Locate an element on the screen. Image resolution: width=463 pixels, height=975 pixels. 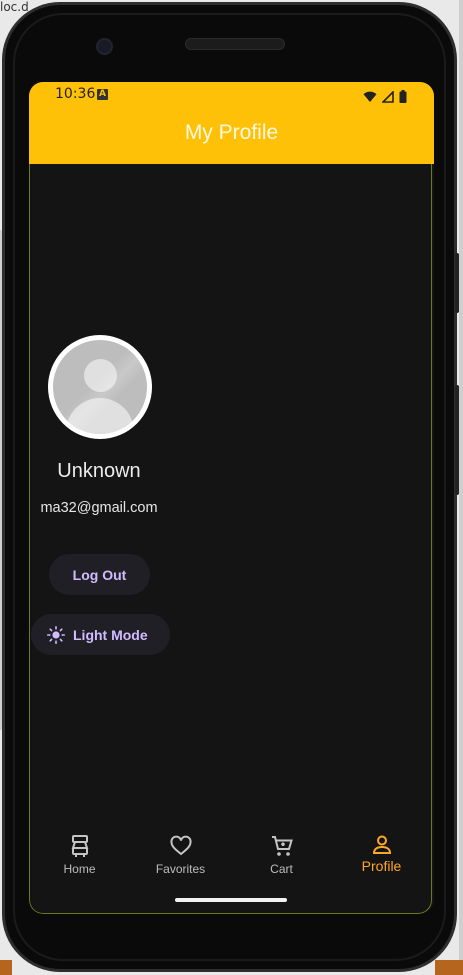
nav-item-profile: Profile is located at coordinates (381, 864).